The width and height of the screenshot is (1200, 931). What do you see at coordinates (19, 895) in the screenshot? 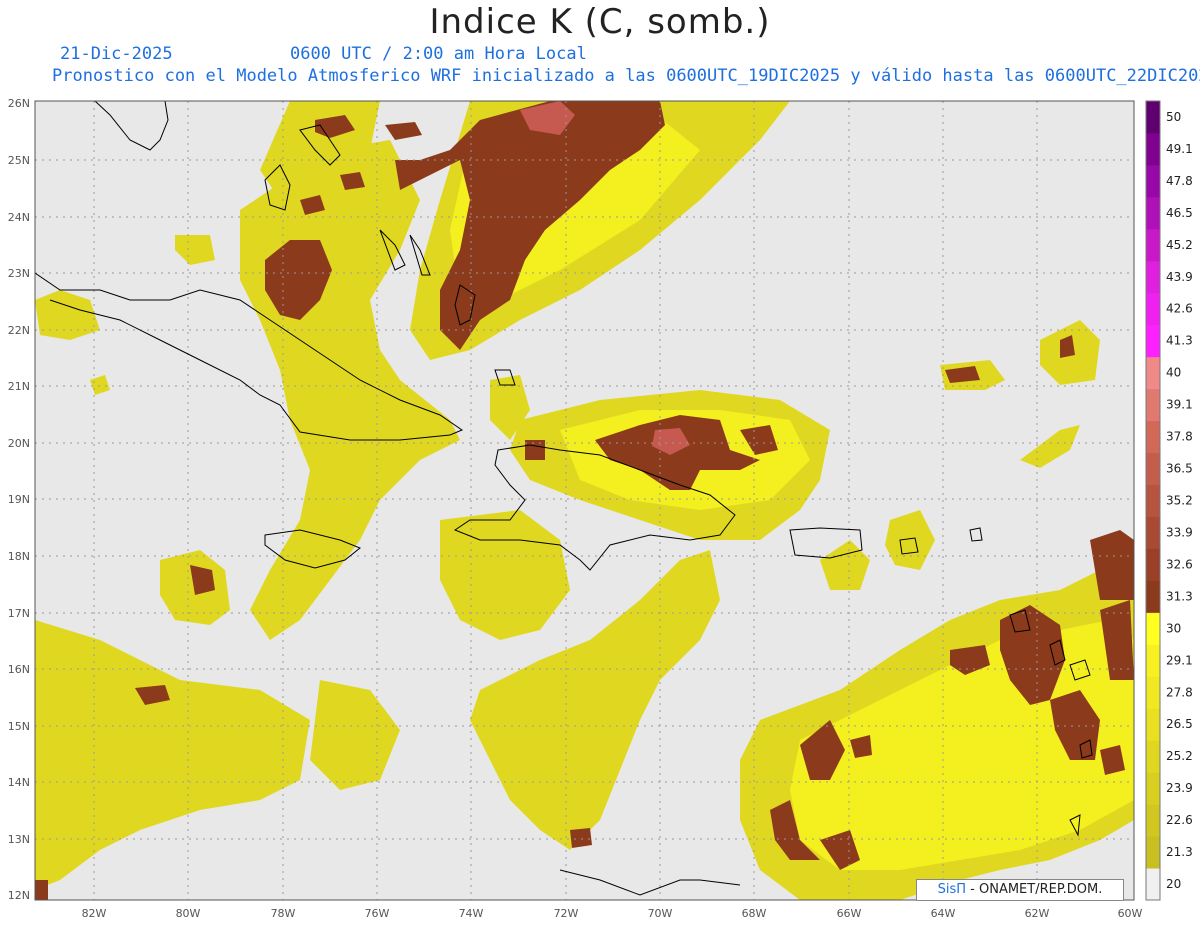
I see `lat-label: 12N` at bounding box center [19, 895].